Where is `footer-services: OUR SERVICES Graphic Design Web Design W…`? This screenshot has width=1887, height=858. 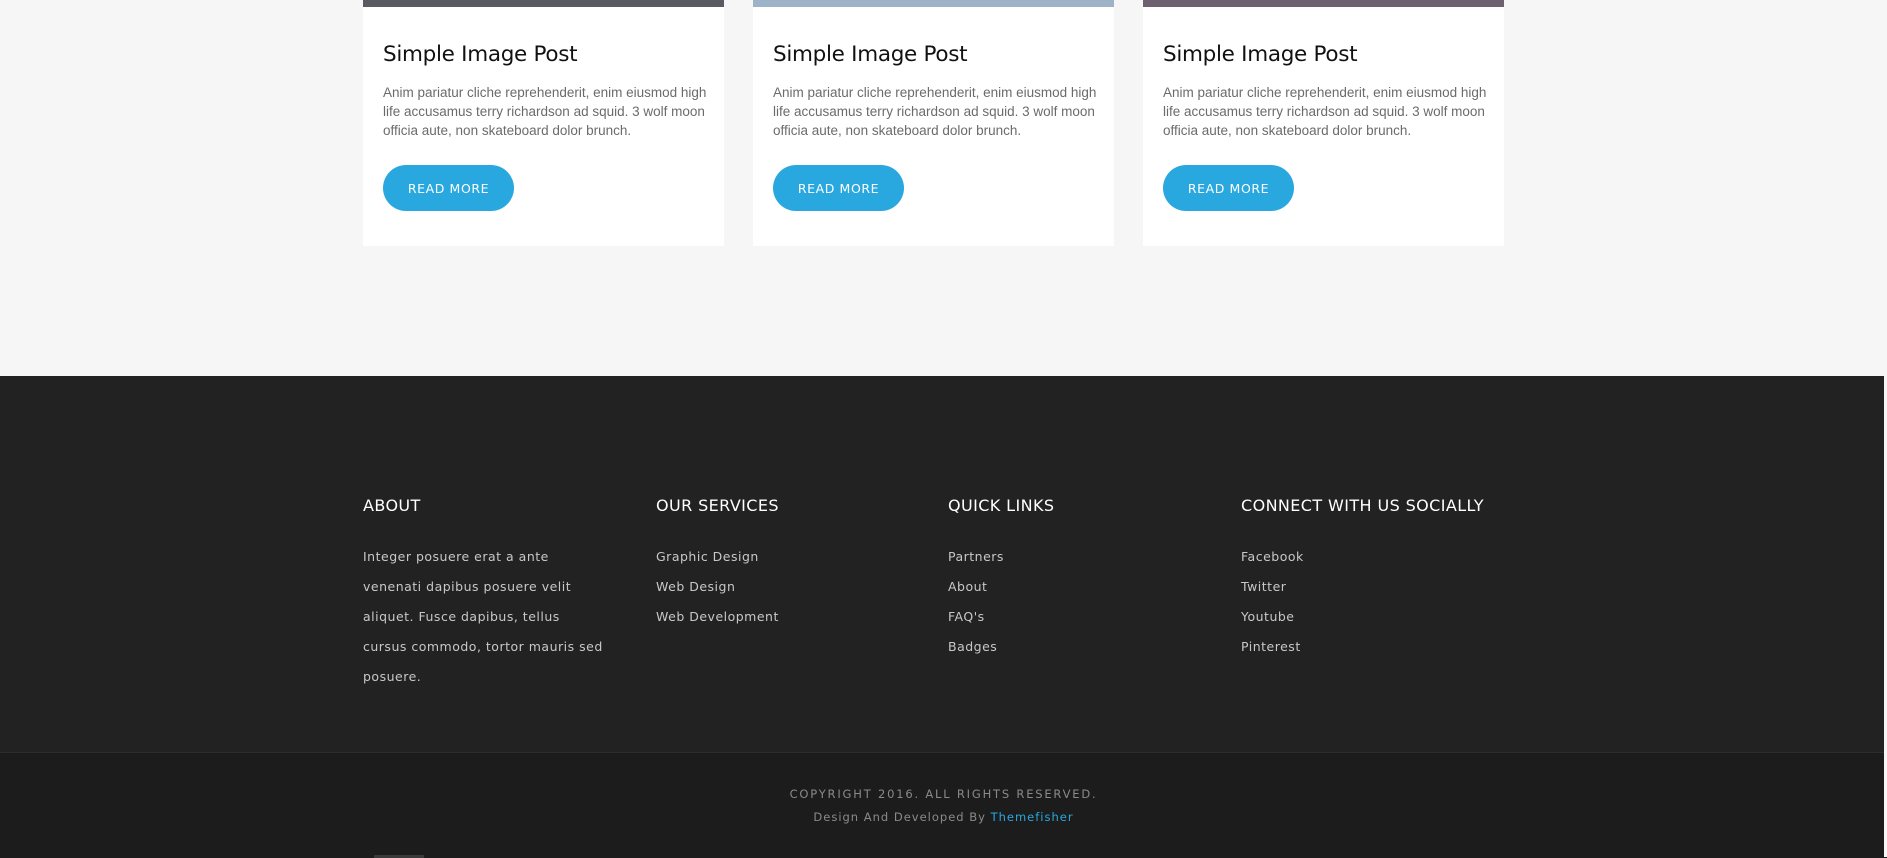
footer-services: OUR SERVICES Graphic Design Web Design W… is located at coordinates (717, 564).